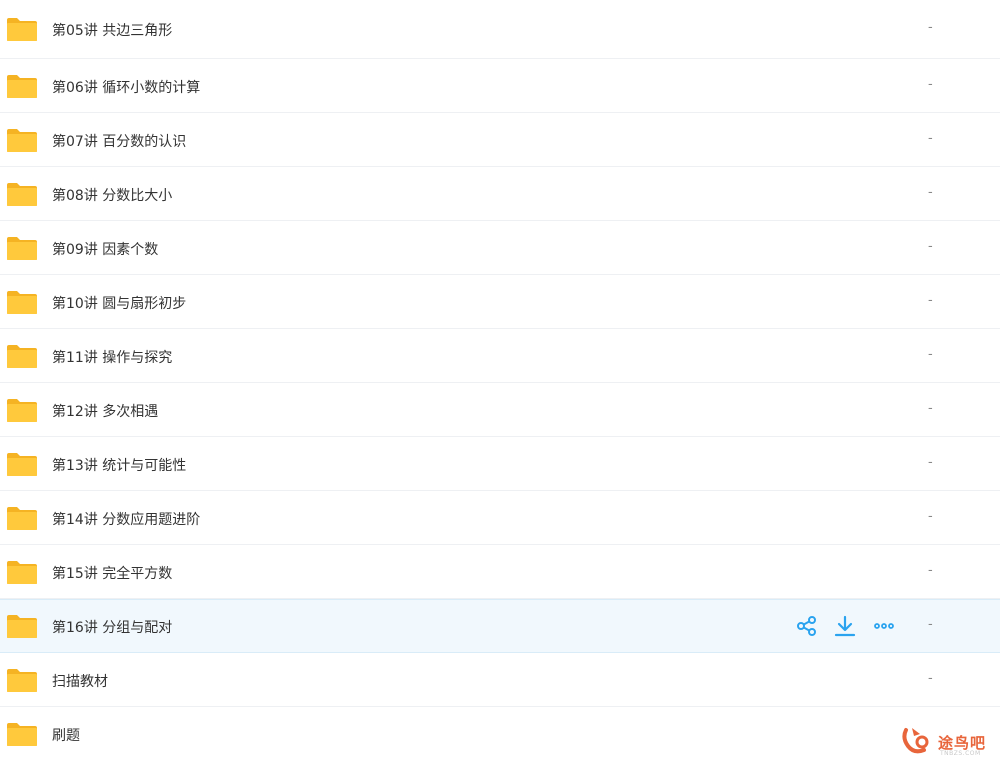  Describe the element at coordinates (500, 734) in the screenshot. I see `file-row: 刷题` at that location.